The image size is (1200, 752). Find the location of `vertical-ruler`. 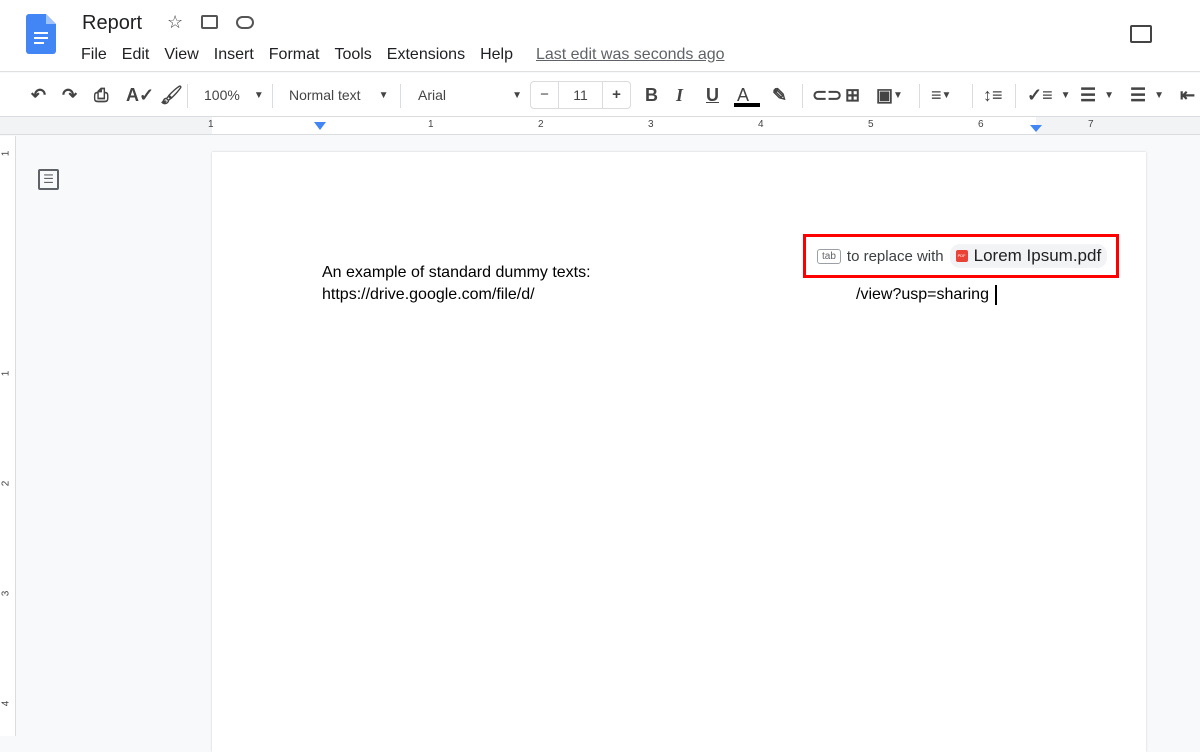

vertical-ruler is located at coordinates (8, 436).